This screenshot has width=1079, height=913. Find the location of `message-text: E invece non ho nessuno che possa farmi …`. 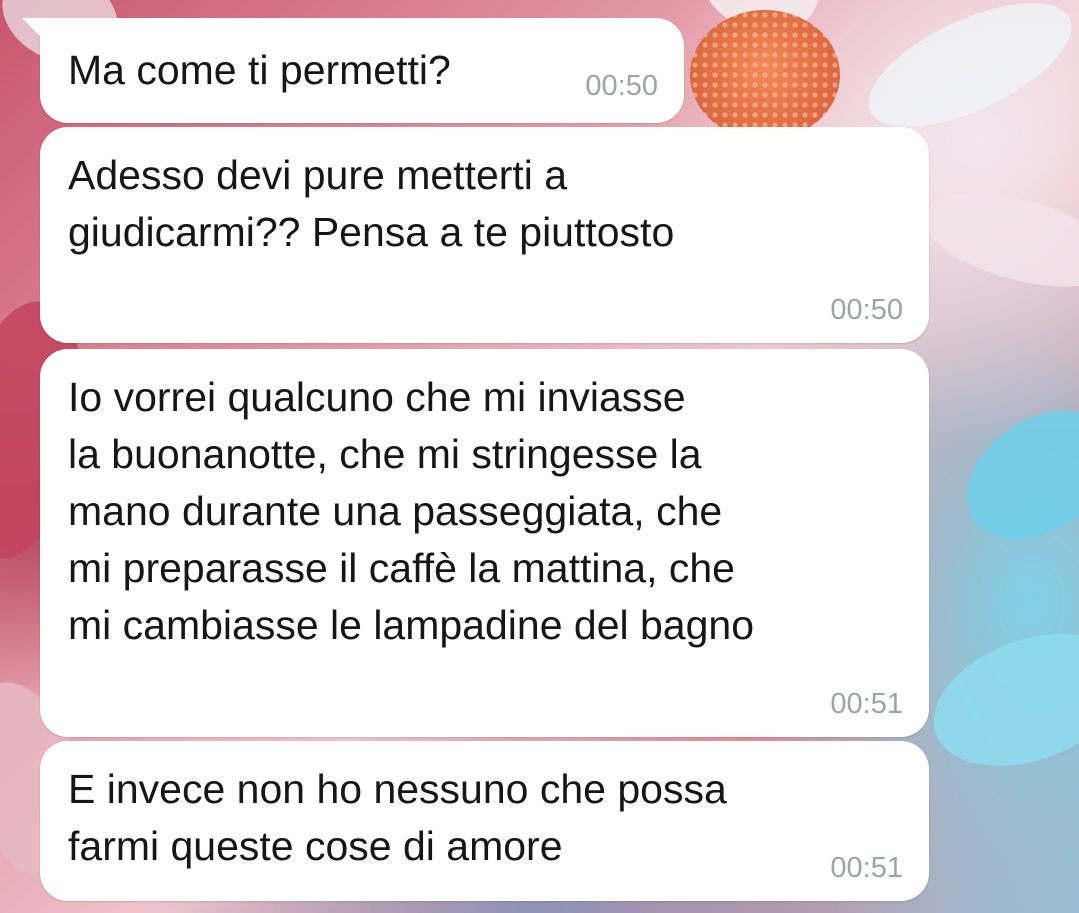

message-text: E invece non ho nessuno che possa farmi … is located at coordinates (397, 817).